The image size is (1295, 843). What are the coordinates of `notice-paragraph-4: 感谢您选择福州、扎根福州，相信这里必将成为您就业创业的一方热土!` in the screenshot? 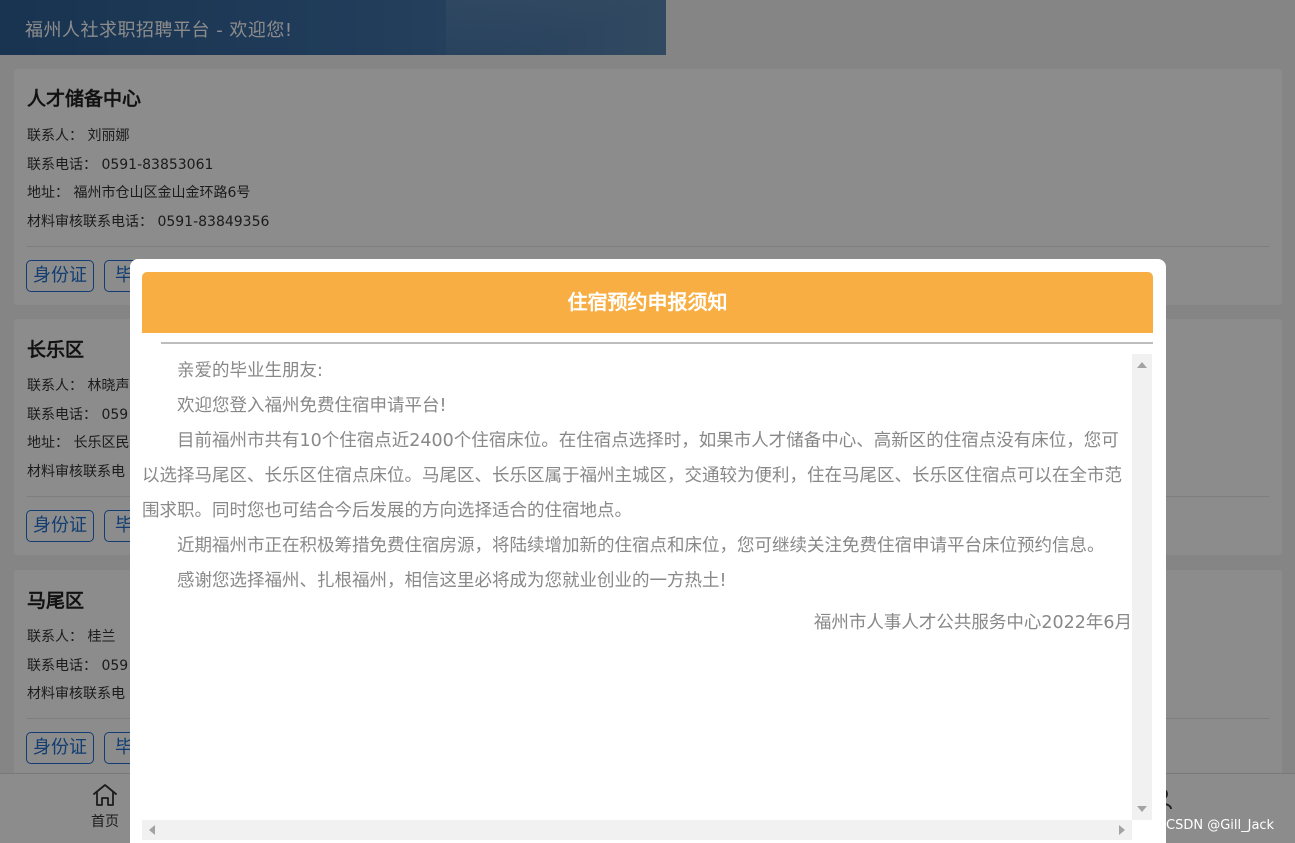 It's located at (452, 581).